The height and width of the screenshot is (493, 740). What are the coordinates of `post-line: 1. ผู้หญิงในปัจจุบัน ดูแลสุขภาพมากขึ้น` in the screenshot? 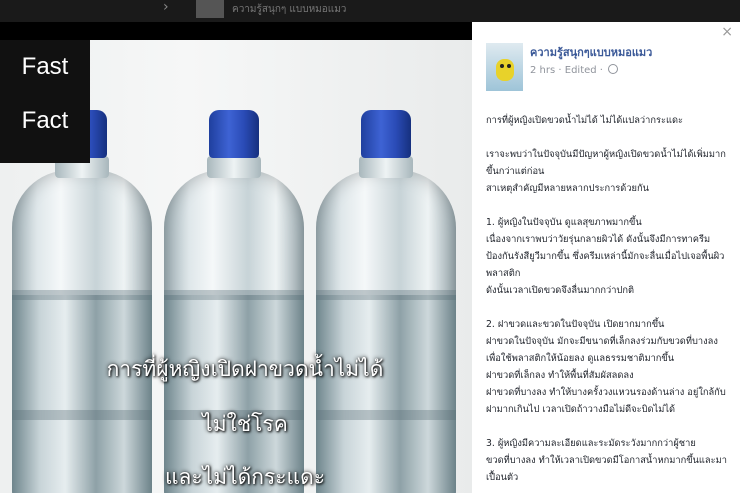 It's located at (564, 222).